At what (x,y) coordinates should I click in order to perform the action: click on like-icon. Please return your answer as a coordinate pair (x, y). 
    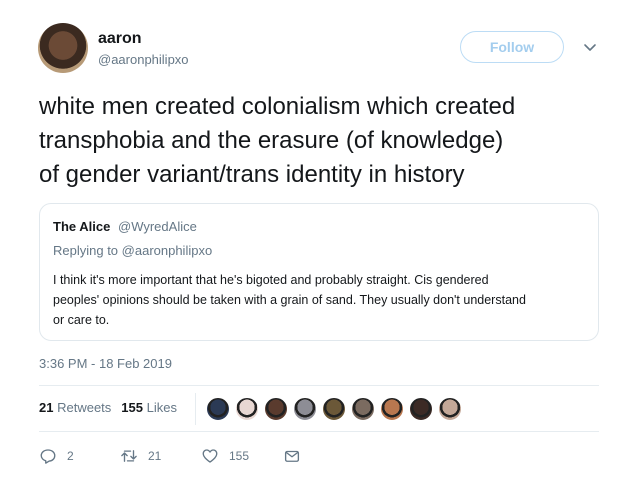
    Looking at the image, I should click on (210, 456).